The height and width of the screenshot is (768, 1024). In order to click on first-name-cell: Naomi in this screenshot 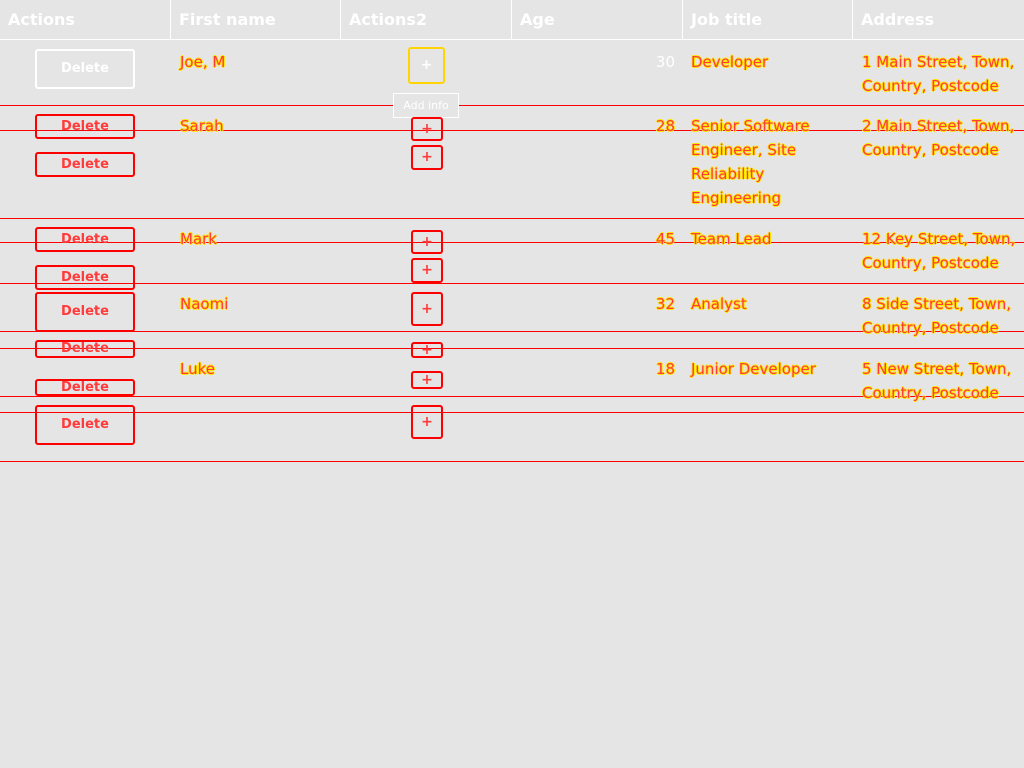, I will do `click(204, 304)`.